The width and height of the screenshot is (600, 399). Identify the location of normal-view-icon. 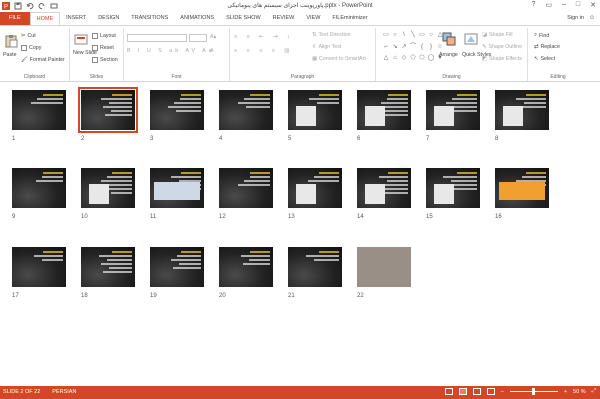
(448, 391).